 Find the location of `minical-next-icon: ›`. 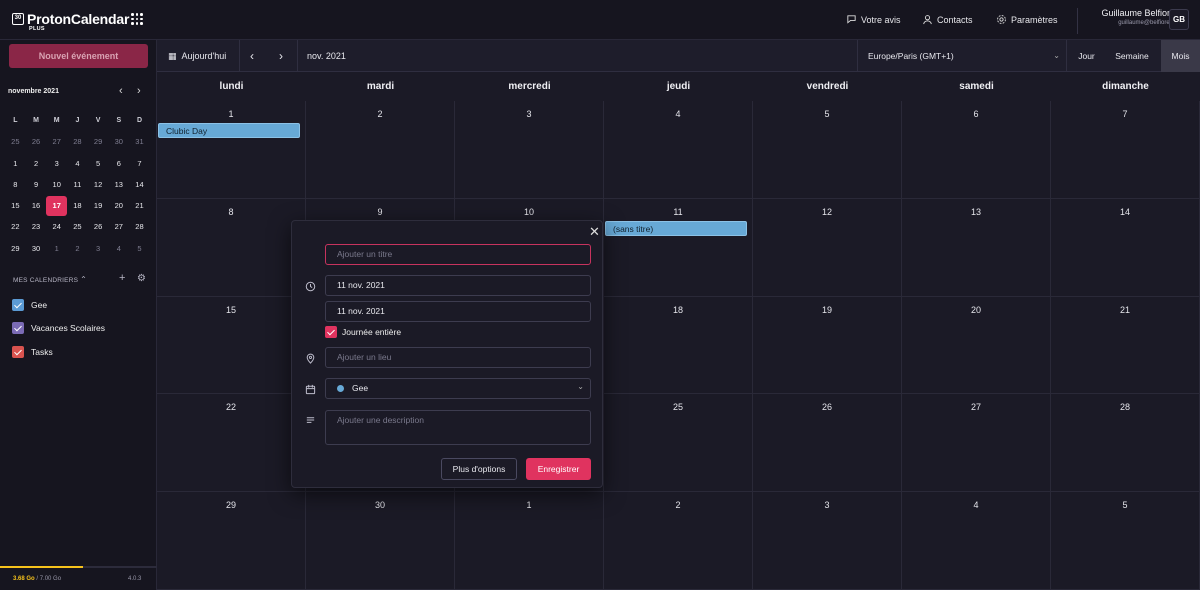

minical-next-icon: › is located at coordinates (139, 91).